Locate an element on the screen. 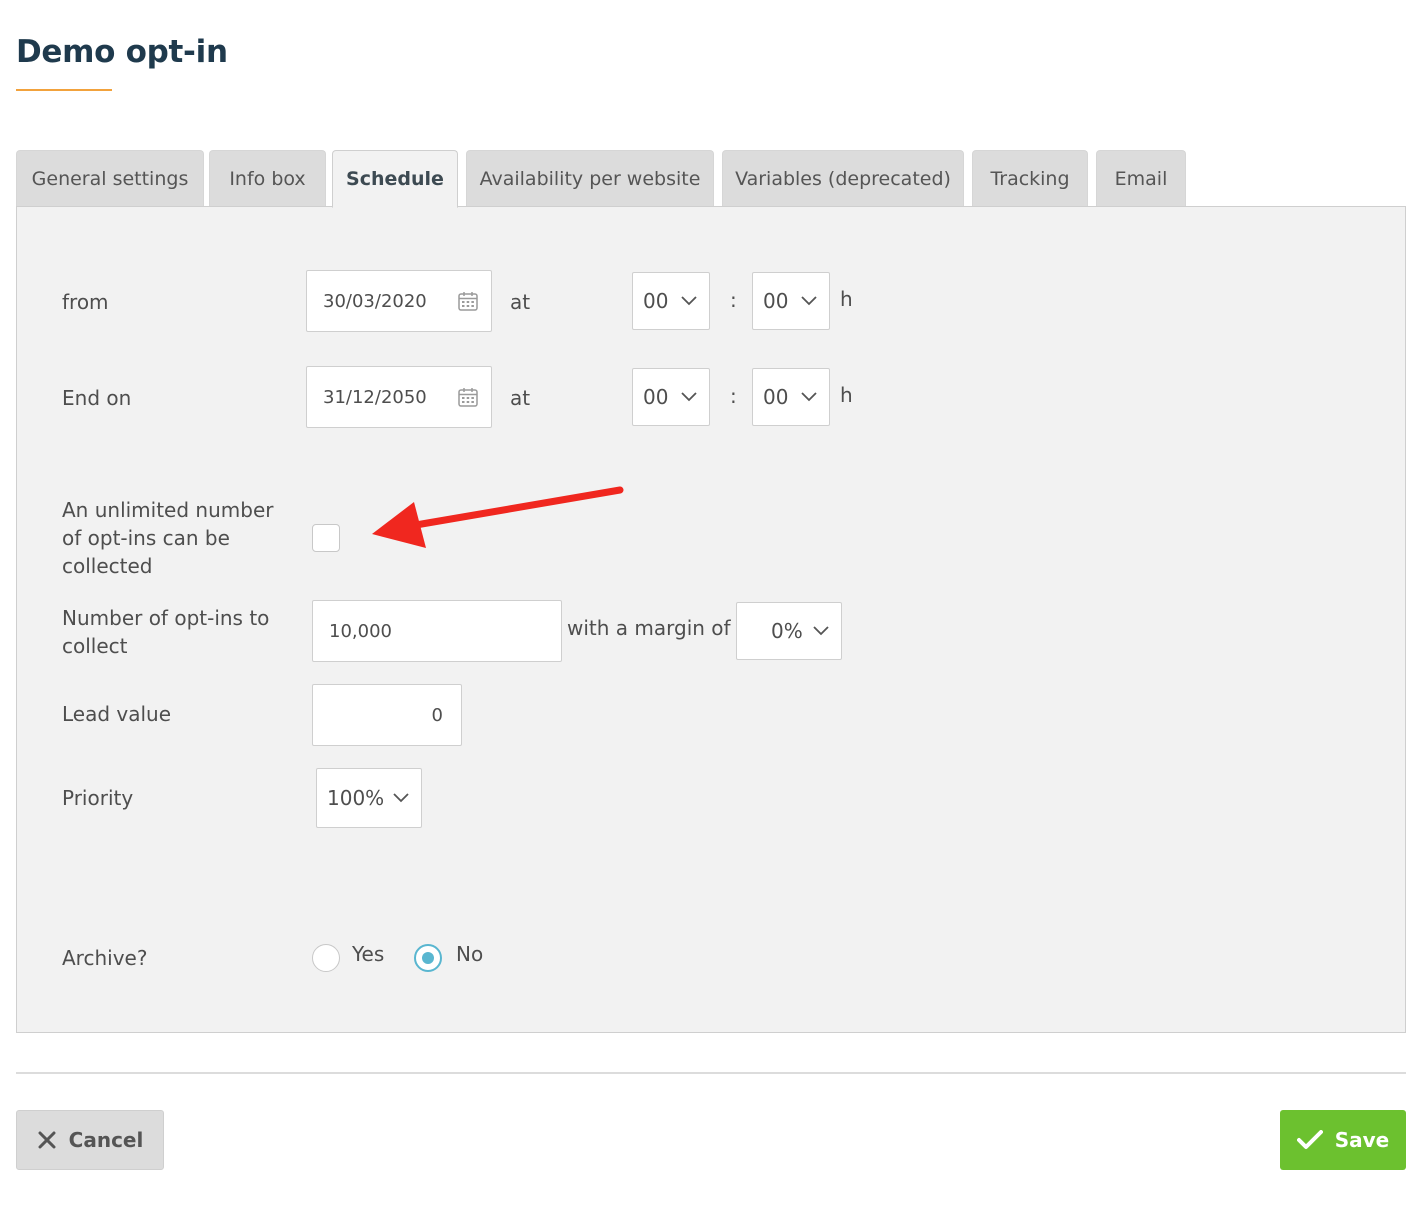 The width and height of the screenshot is (1420, 1230). from-label: from is located at coordinates (85, 302).